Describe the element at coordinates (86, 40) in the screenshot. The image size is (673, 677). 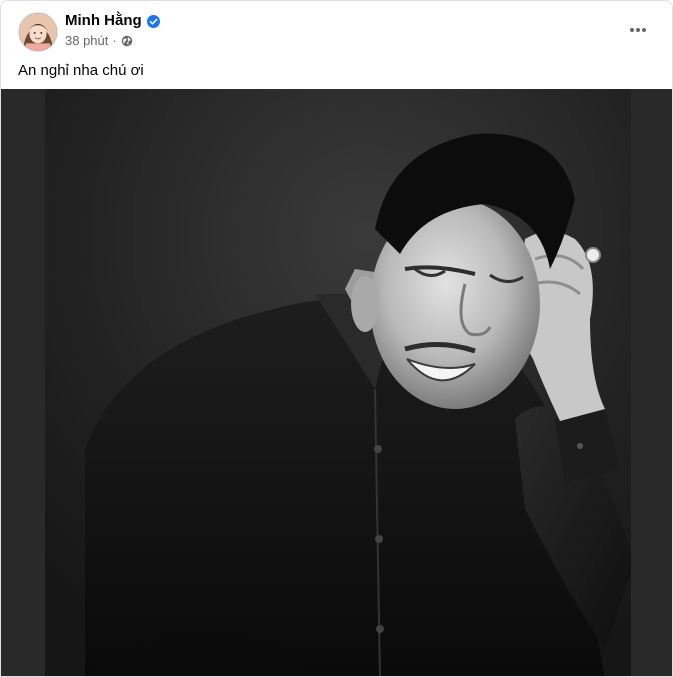
I see `post-timestamp: 38 phút` at that location.